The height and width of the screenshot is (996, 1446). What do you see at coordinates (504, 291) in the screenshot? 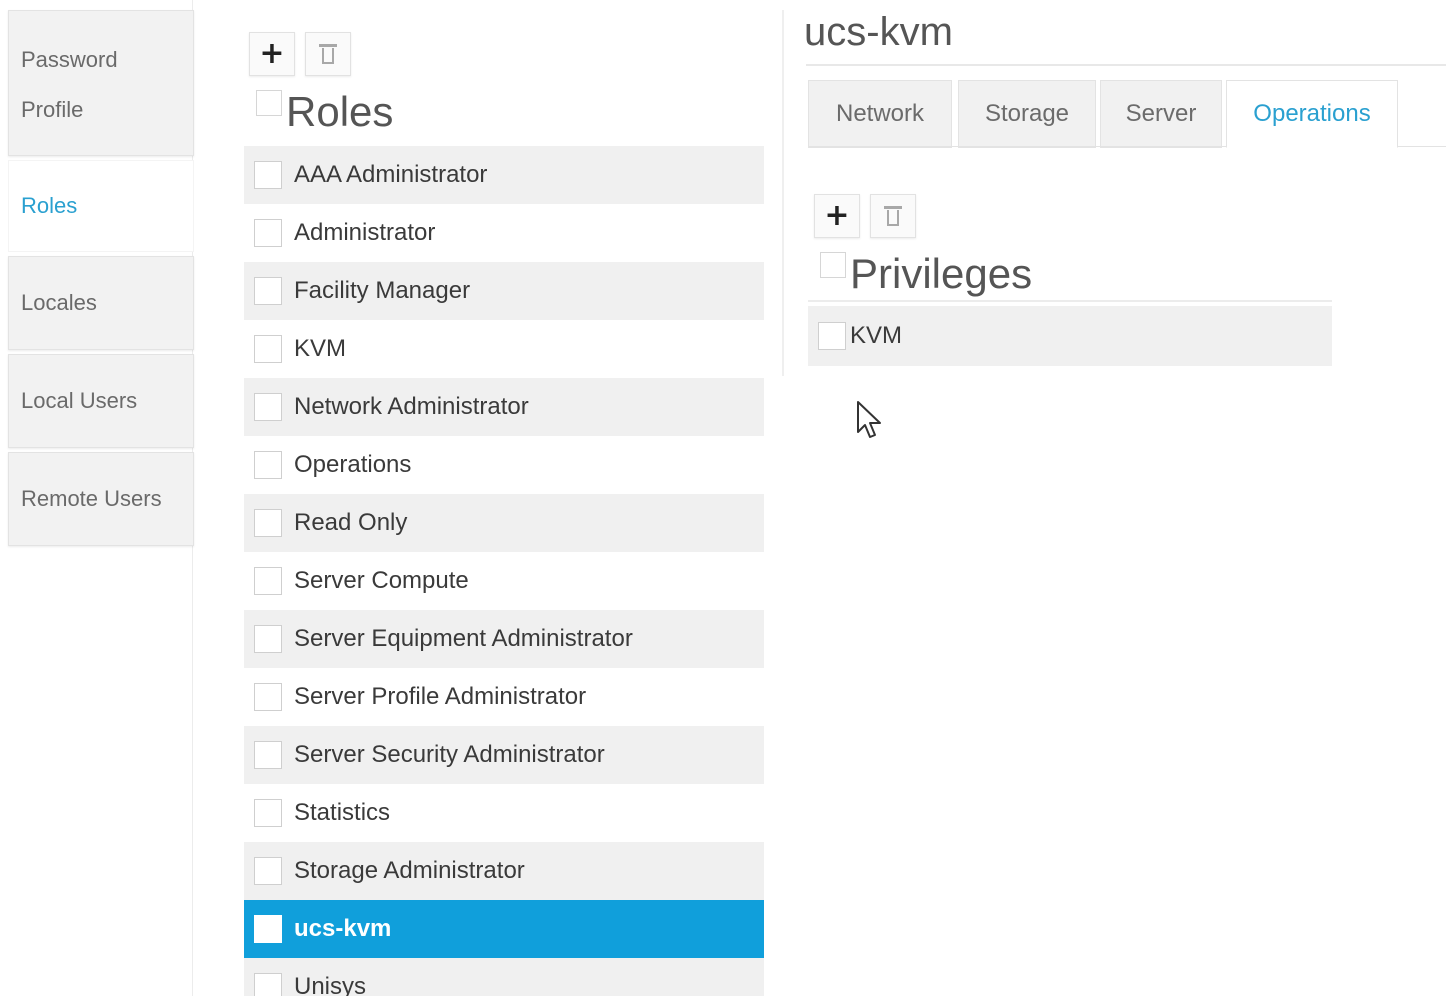
I see `role-row: Facility Manager` at bounding box center [504, 291].